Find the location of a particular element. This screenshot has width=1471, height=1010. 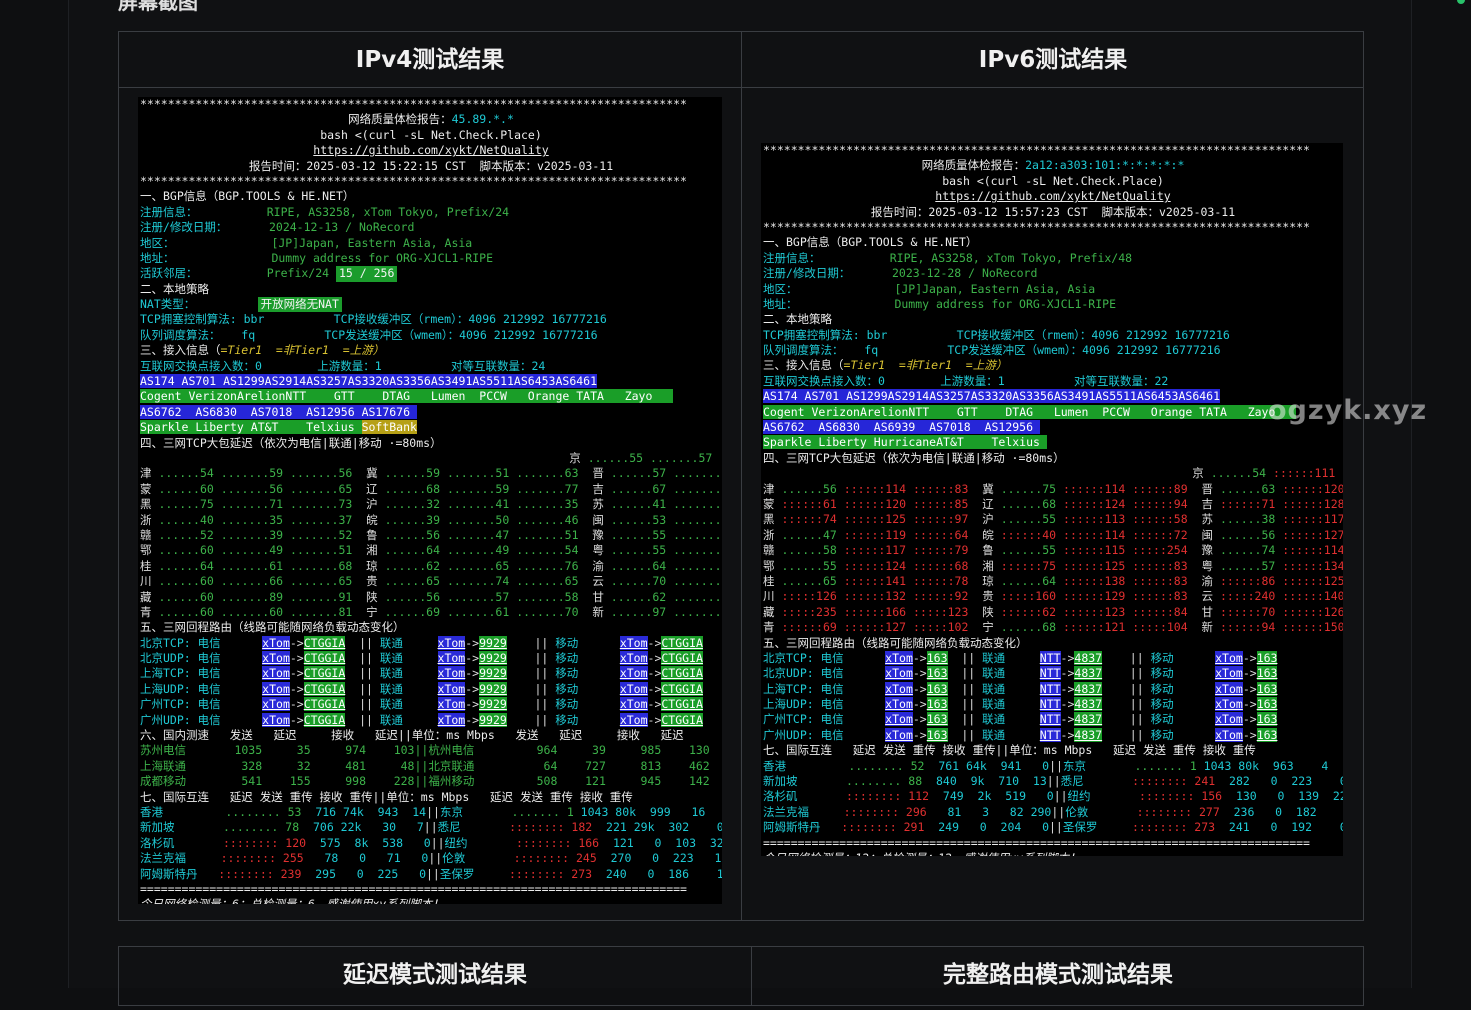

report-footer: 今日网络检测量：6；总检测量：6。感谢使用xy系列脚本！ is located at coordinates (292, 900).